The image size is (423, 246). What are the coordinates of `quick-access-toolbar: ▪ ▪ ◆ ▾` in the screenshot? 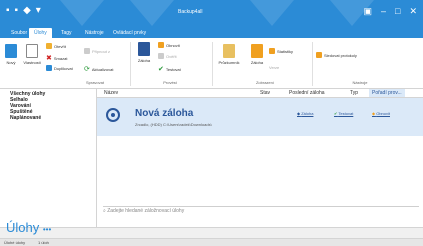 It's located at (23, 11).